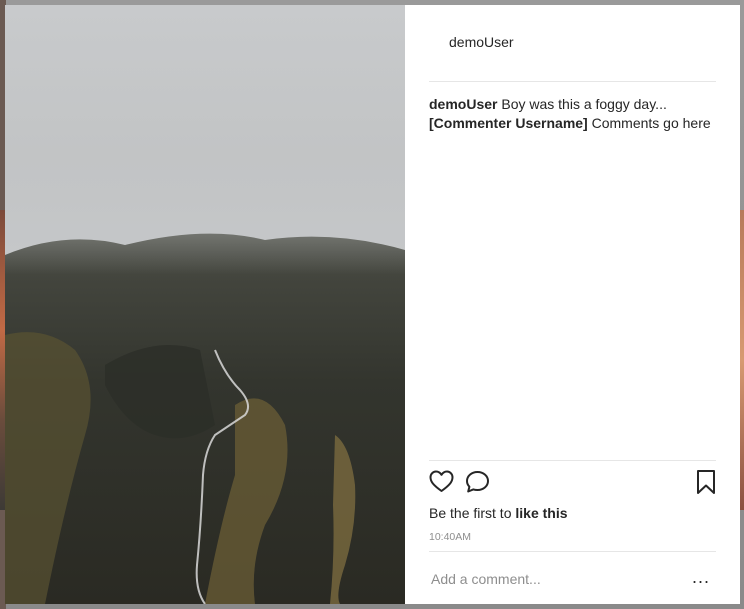  What do you see at coordinates (541, 513) in the screenshot?
I see `like-this-link: like this` at bounding box center [541, 513].